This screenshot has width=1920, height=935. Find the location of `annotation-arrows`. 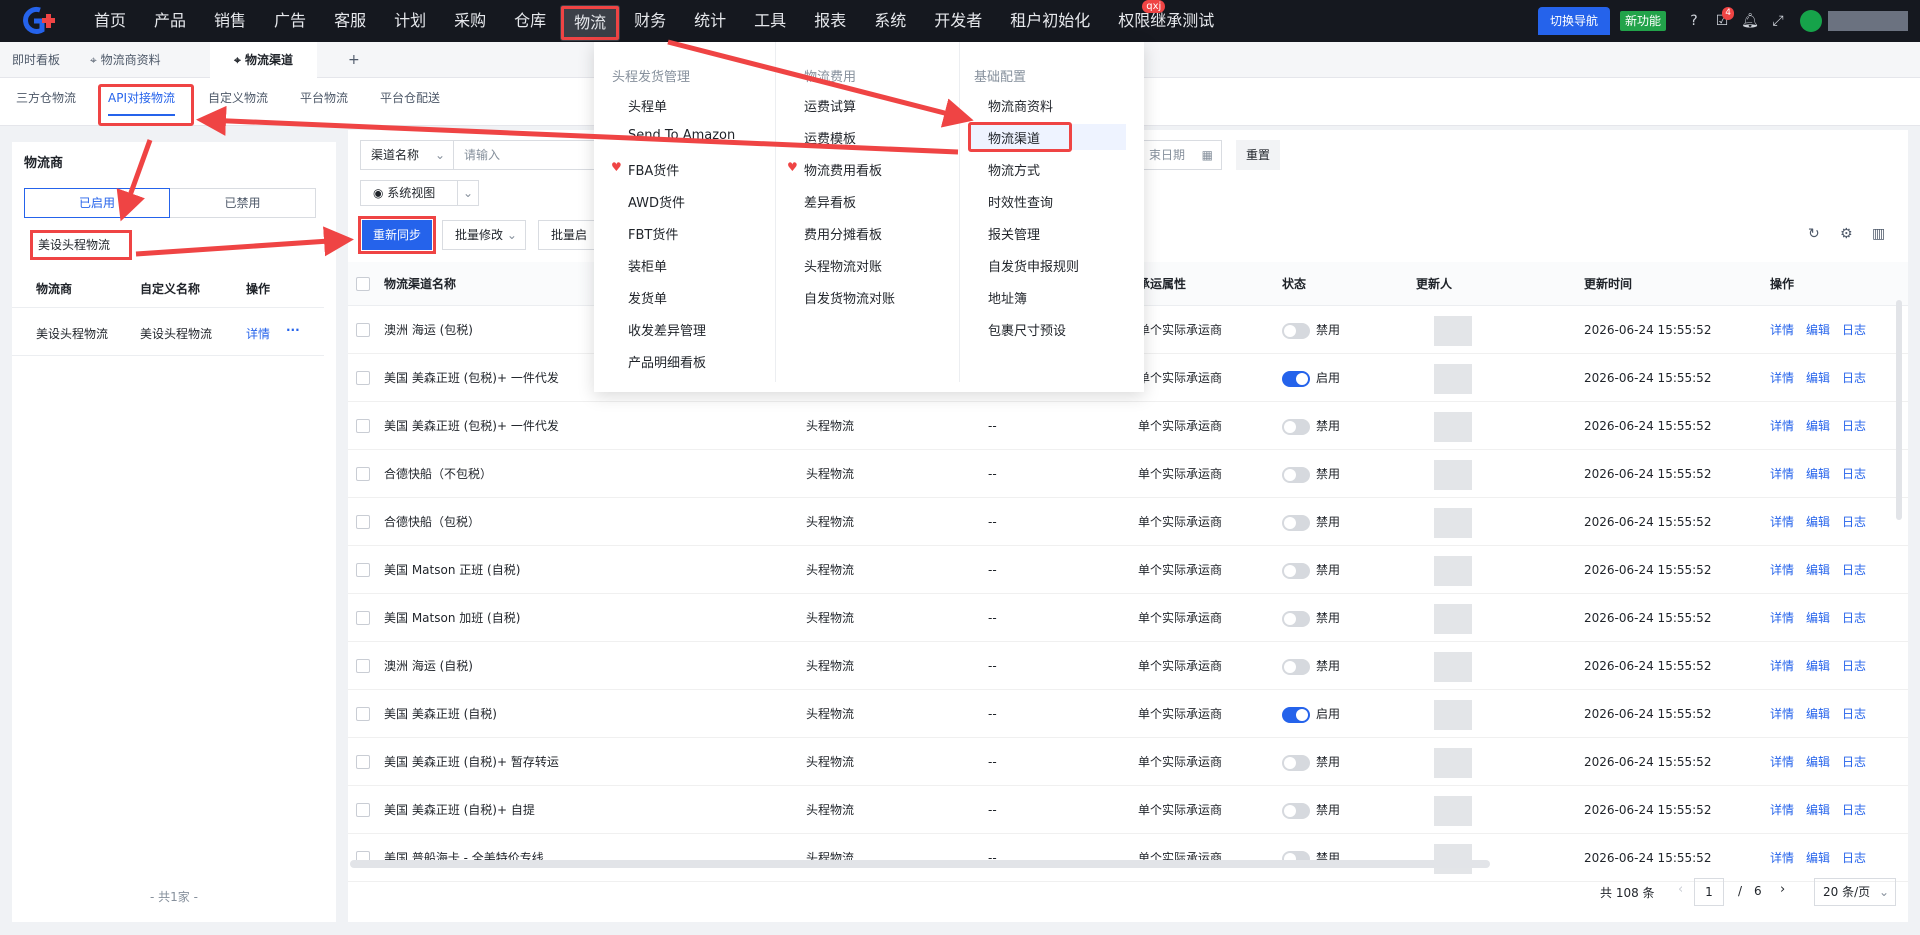

annotation-arrows is located at coordinates (545, 148).